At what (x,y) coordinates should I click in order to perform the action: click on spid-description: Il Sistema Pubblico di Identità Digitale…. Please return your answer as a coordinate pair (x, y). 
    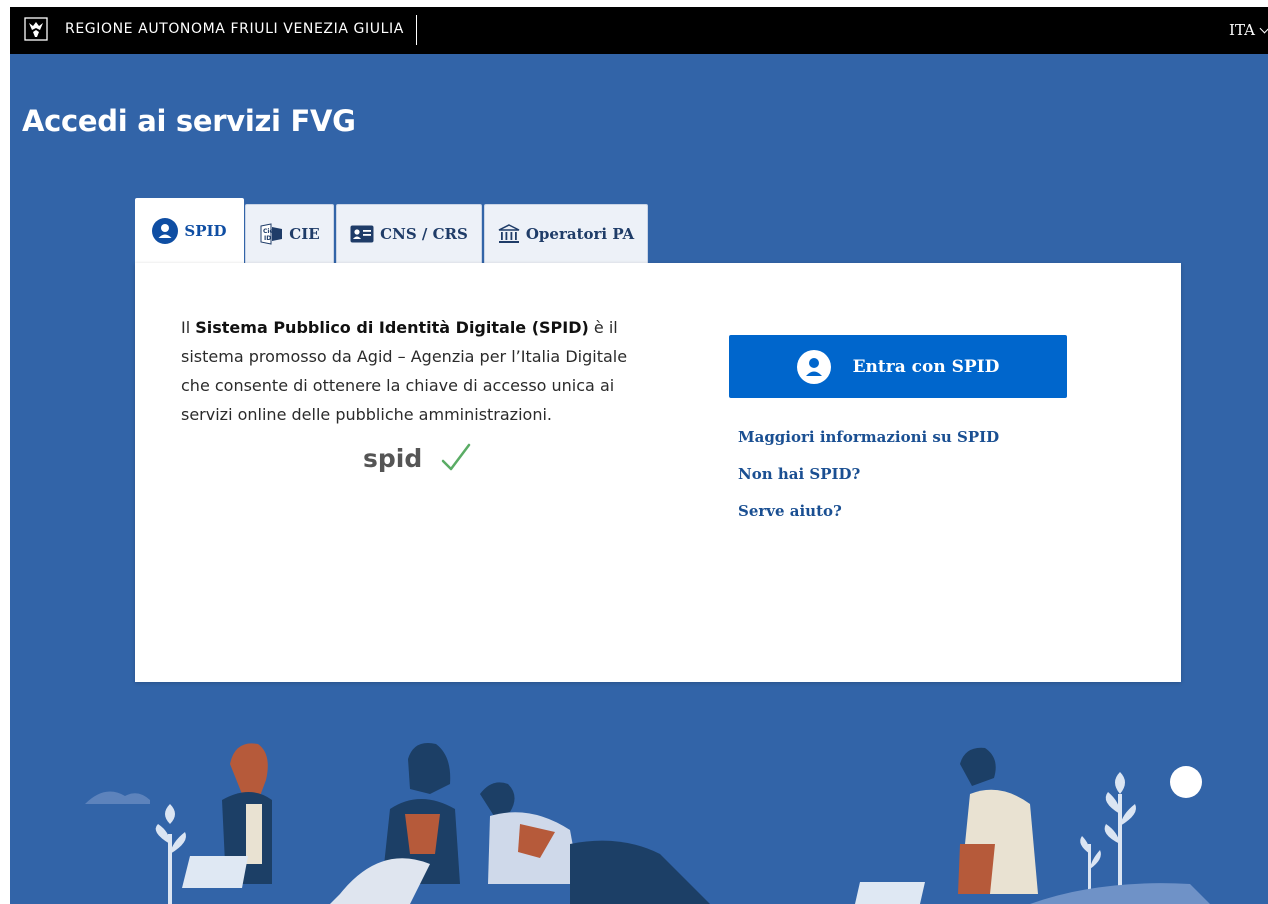
    Looking at the image, I should click on (416, 371).